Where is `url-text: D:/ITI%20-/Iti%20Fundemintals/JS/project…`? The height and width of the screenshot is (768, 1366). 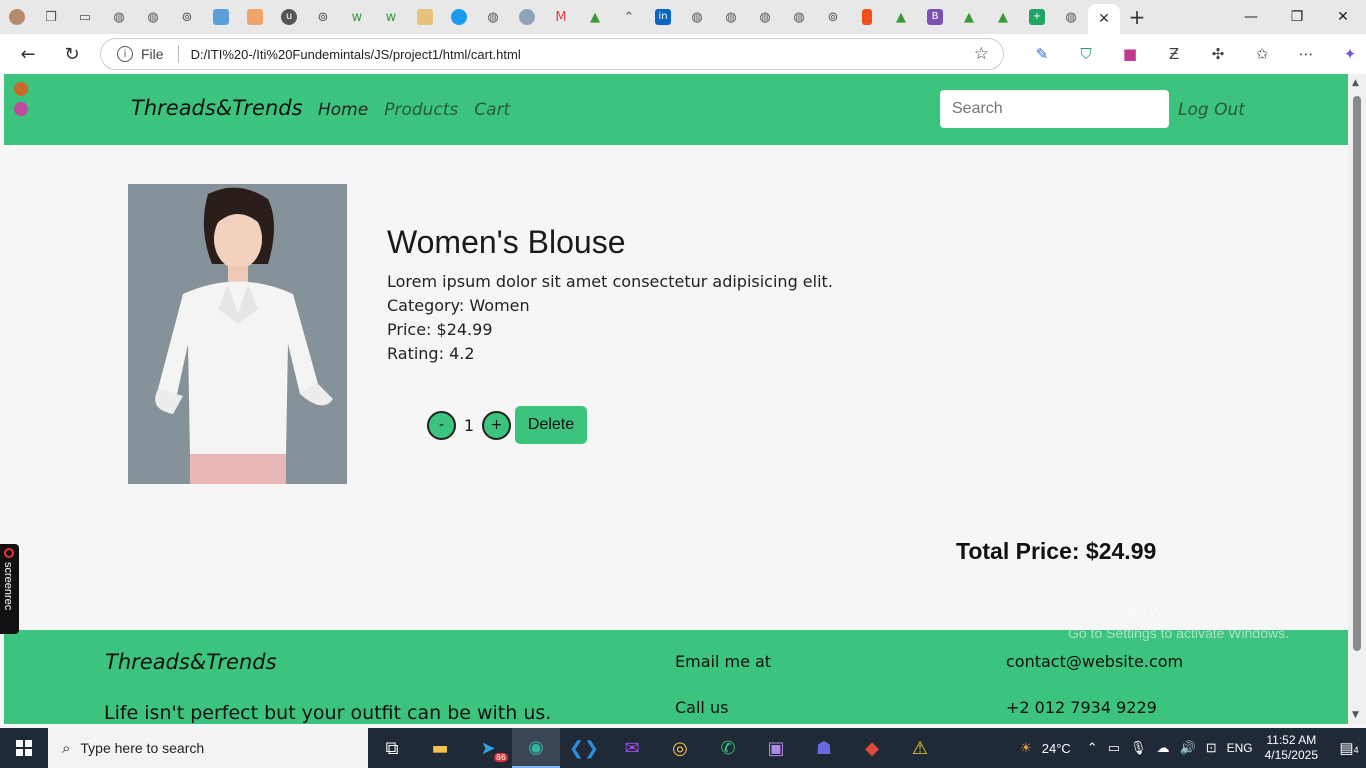 url-text: D:/ITI%20-/Iti%20Fundemintals/JS/project… is located at coordinates (356, 54).